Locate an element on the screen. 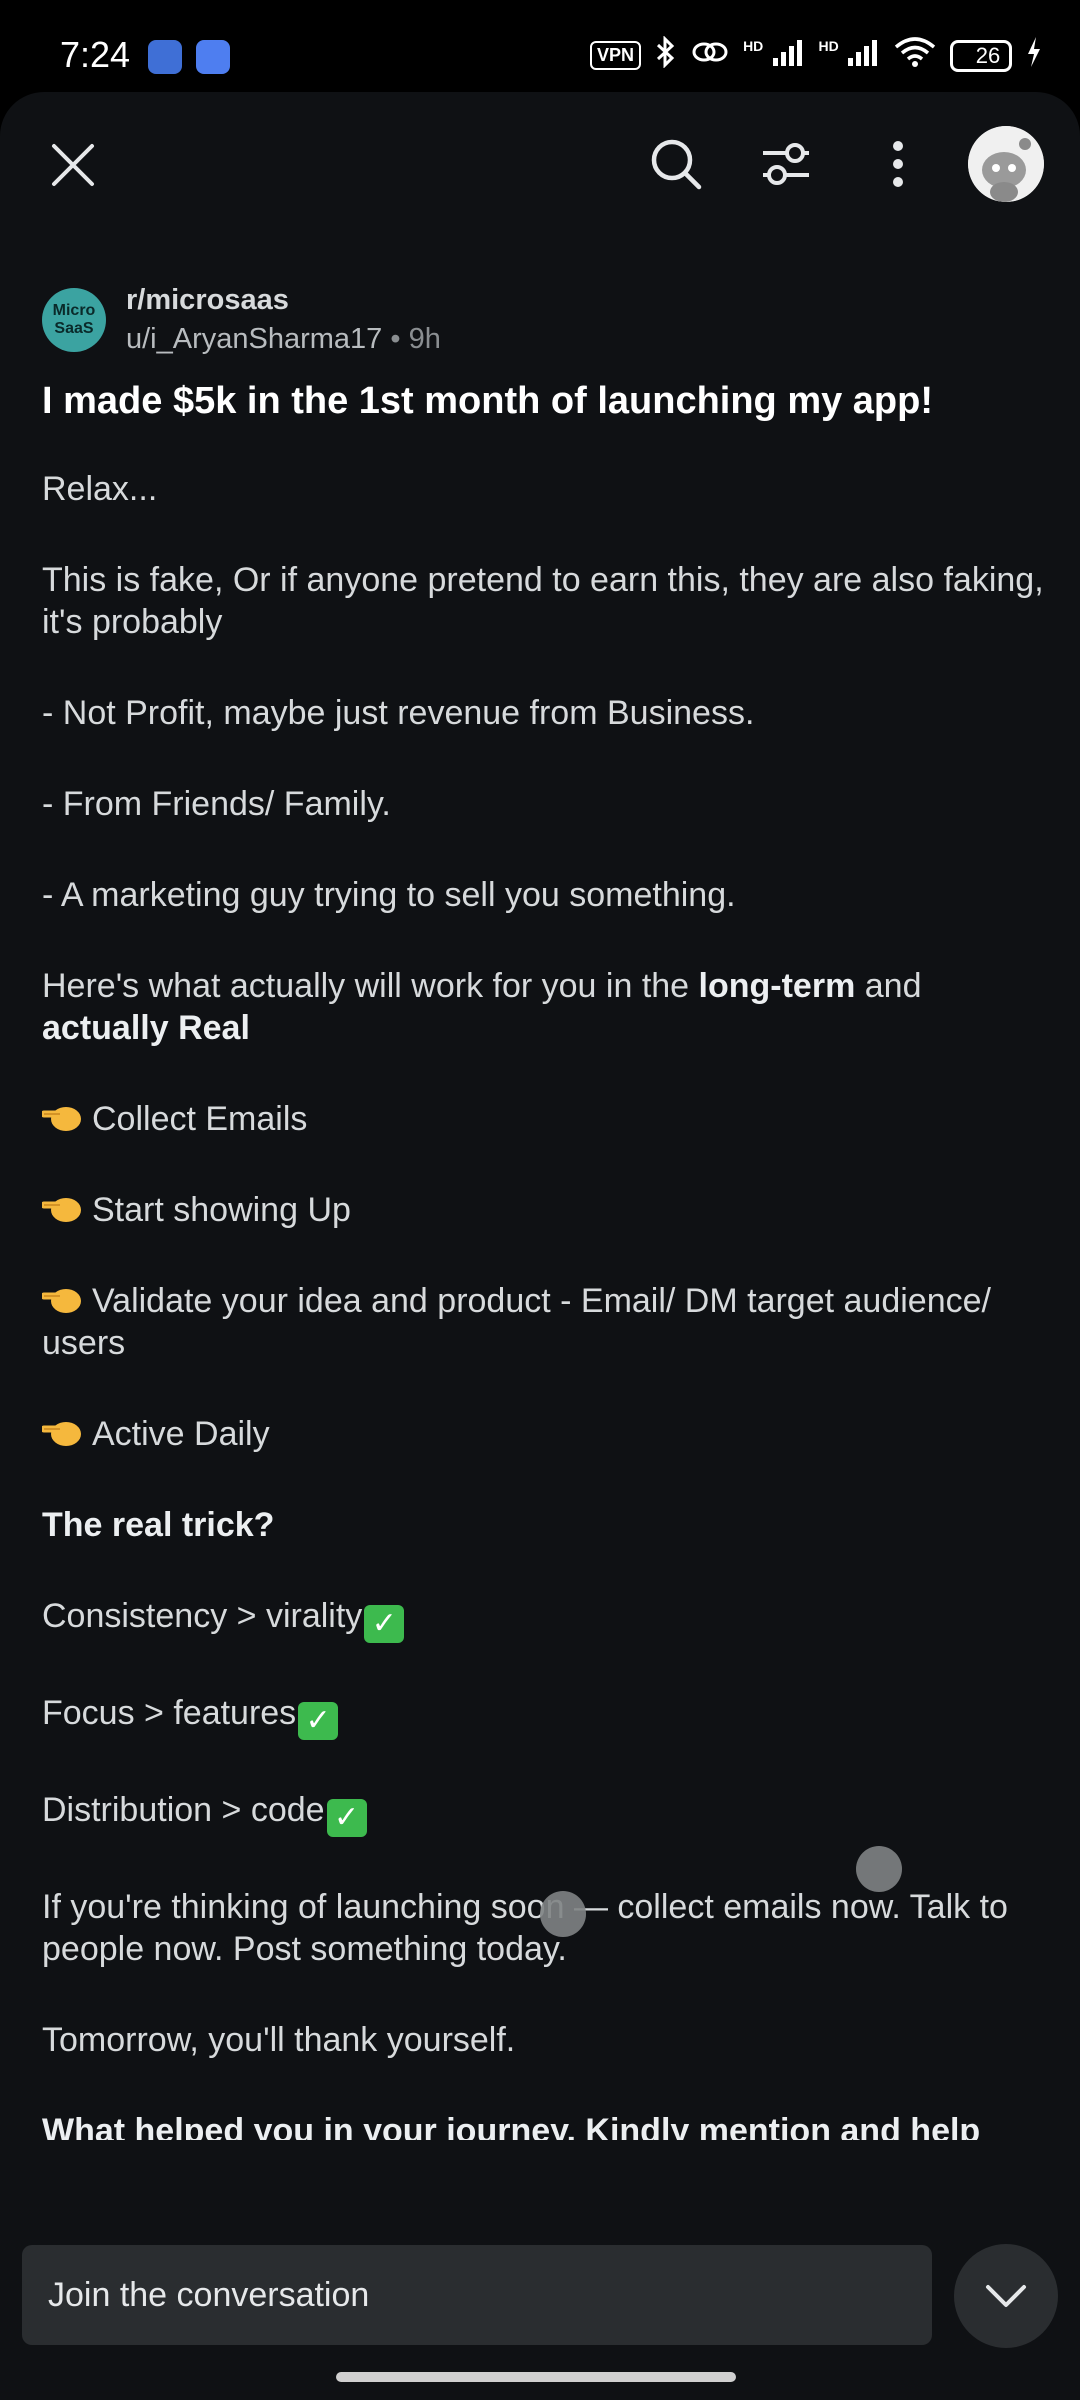 The height and width of the screenshot is (2400, 1080). vpn-icon: VPN is located at coordinates (616, 55).